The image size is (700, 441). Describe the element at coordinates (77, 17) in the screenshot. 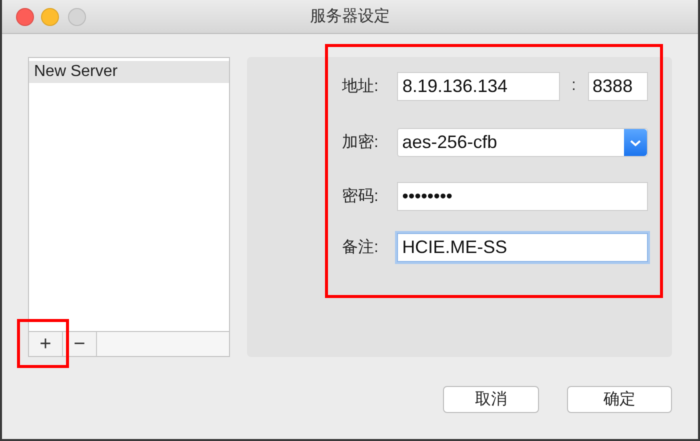

I see `zoom-button` at that location.